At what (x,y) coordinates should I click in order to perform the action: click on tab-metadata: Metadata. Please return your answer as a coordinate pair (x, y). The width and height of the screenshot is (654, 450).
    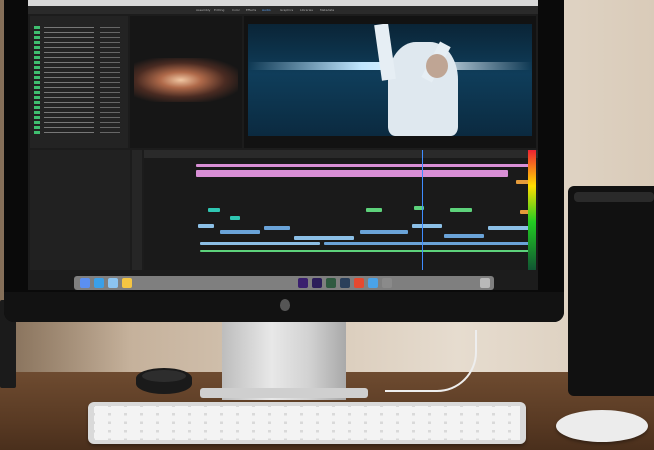
    Looking at the image, I should click on (327, 10).